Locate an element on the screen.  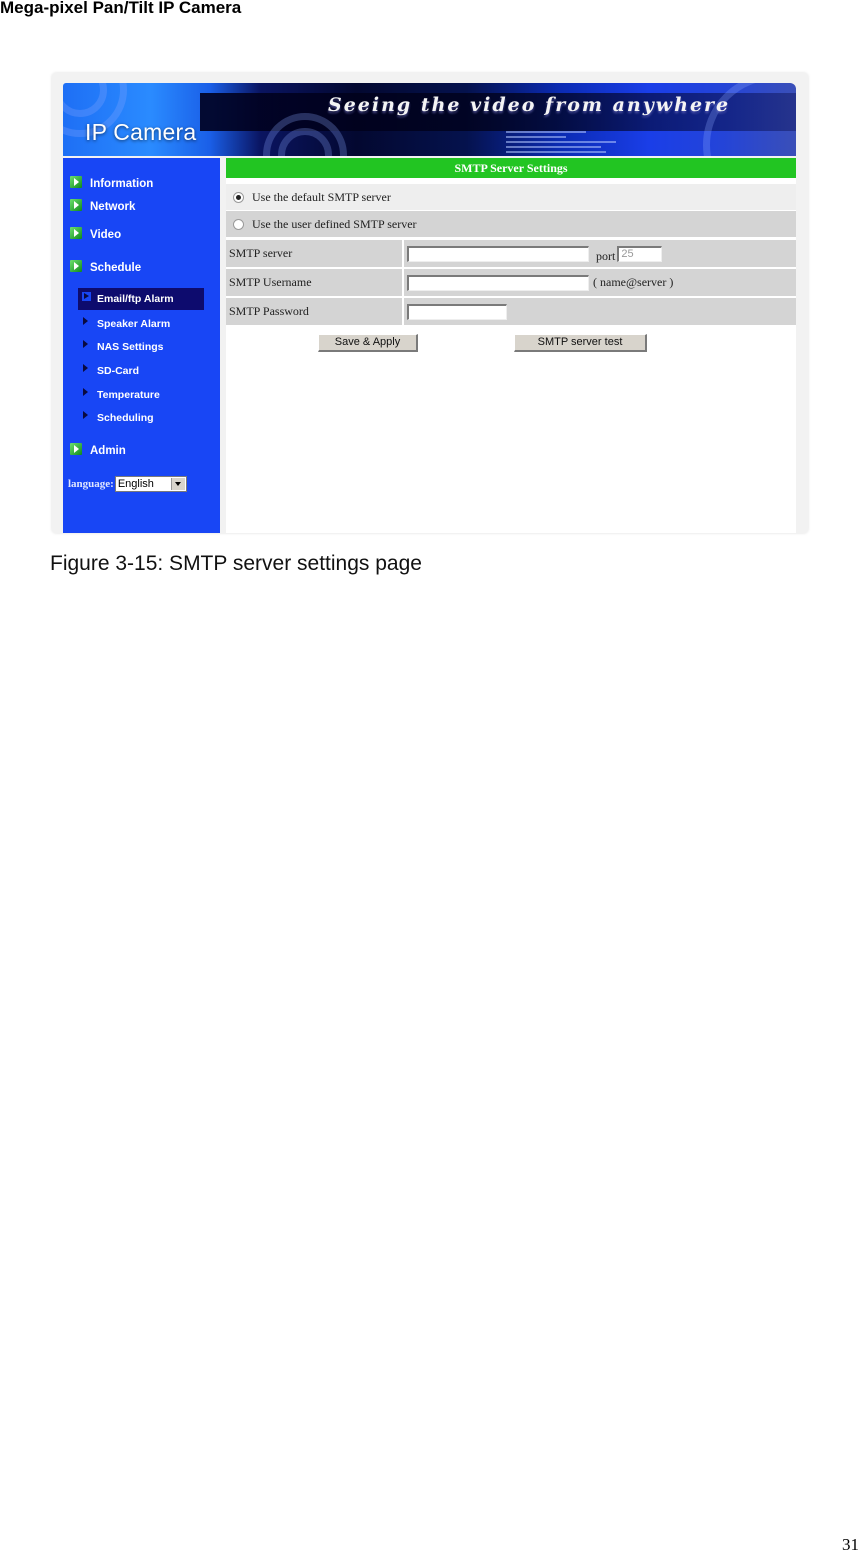
language-row: language: English is located at coordinates (127, 484).